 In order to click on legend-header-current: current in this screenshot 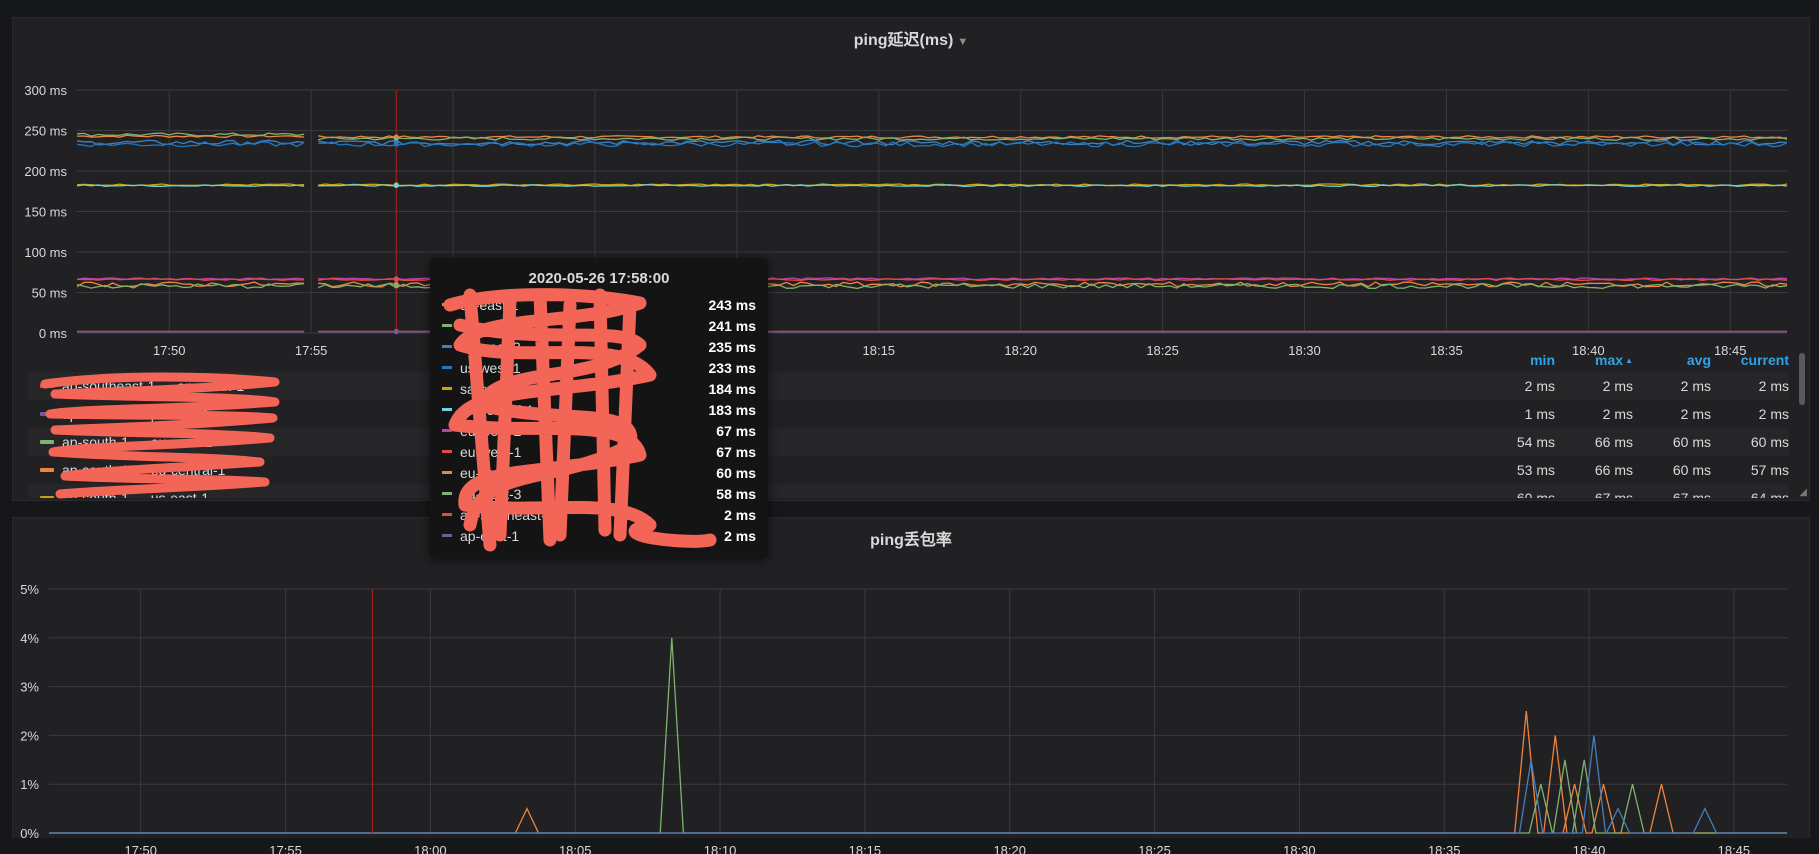, I will do `click(1750, 360)`.